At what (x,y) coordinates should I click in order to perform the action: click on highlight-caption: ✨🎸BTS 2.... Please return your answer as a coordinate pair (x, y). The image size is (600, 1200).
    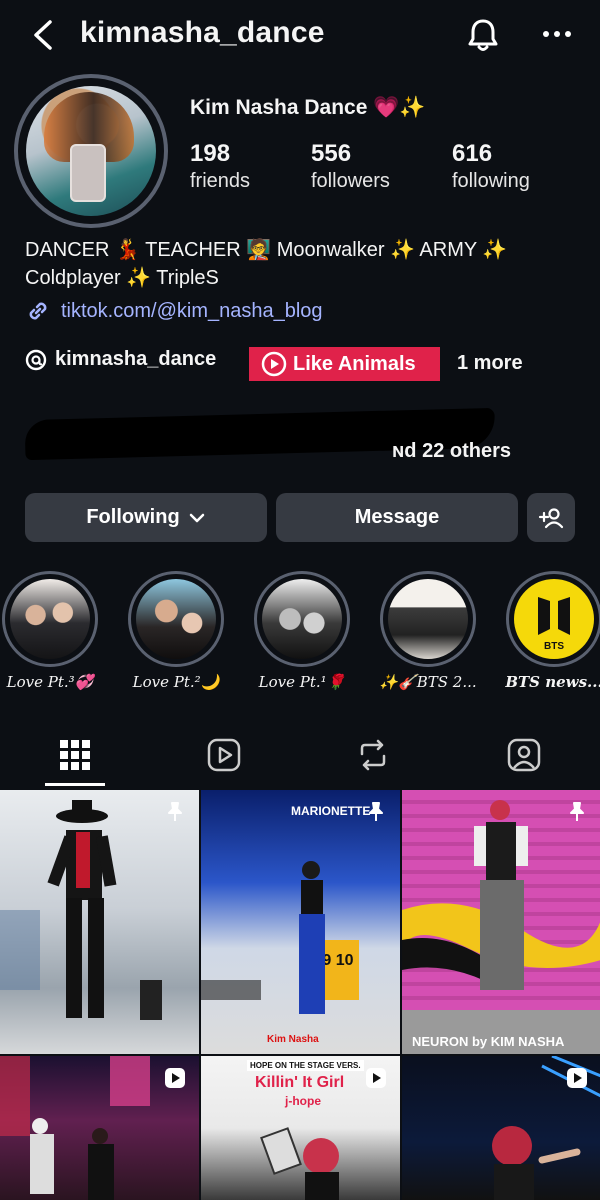
    Looking at the image, I should click on (428, 682).